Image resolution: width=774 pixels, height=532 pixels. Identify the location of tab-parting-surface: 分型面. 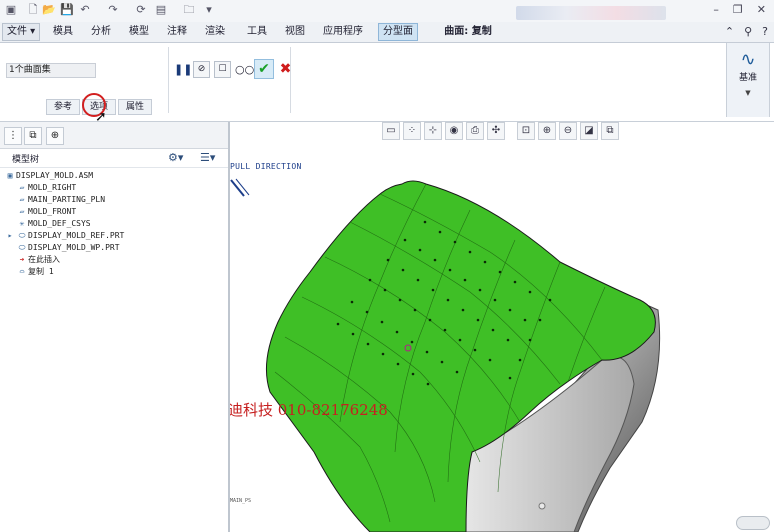
(398, 32).